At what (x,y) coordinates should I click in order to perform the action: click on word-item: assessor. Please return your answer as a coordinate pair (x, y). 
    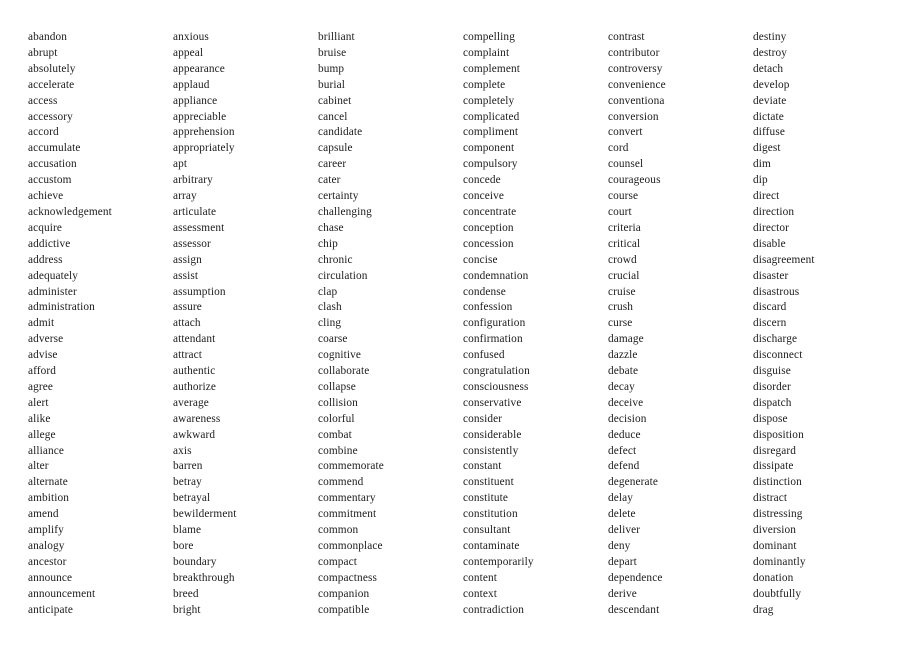
    Looking at the image, I should click on (192, 243).